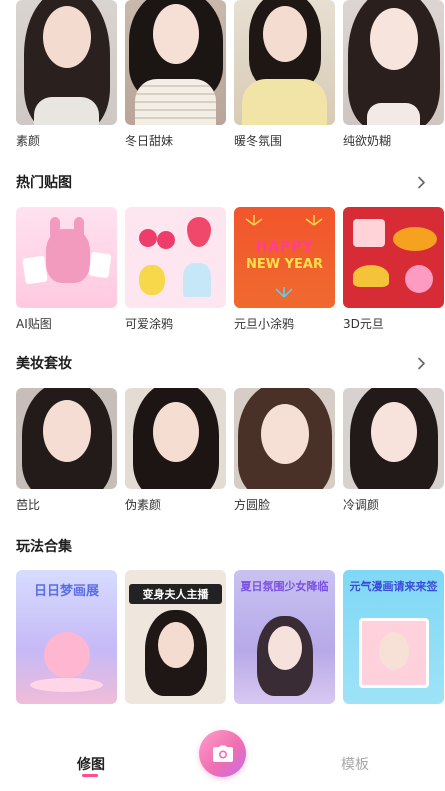  Describe the element at coordinates (222, 182) in the screenshot. I see `section-header-hot-stickers: 热门贴图` at that location.